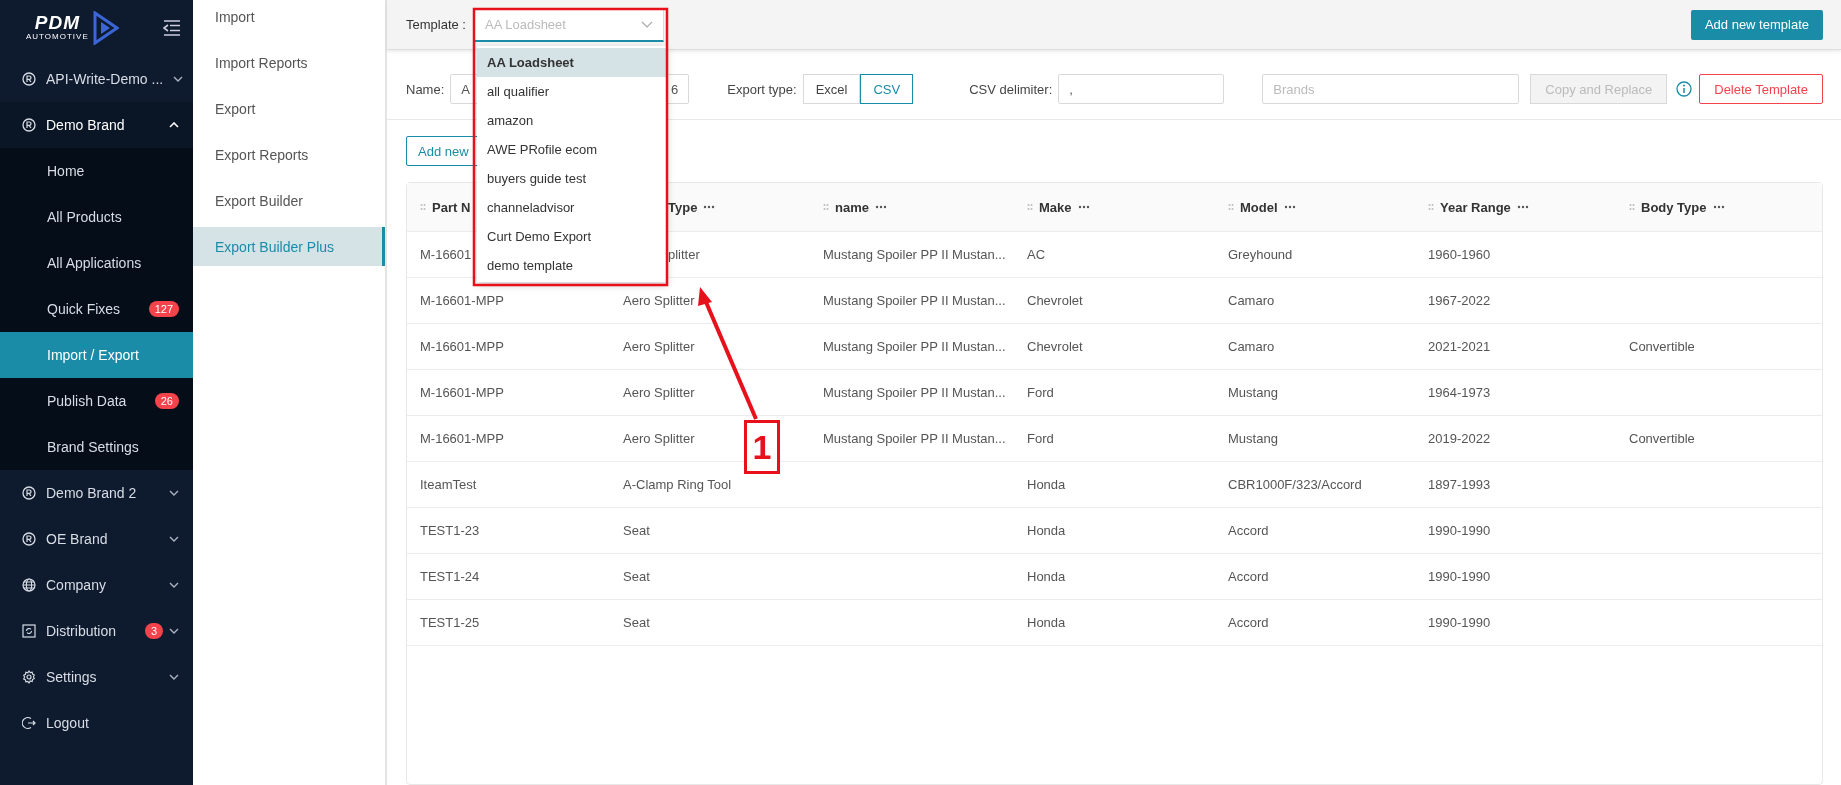 The height and width of the screenshot is (785, 1841). What do you see at coordinates (1036, 254) in the screenshot?
I see `table-cell: AC` at bounding box center [1036, 254].